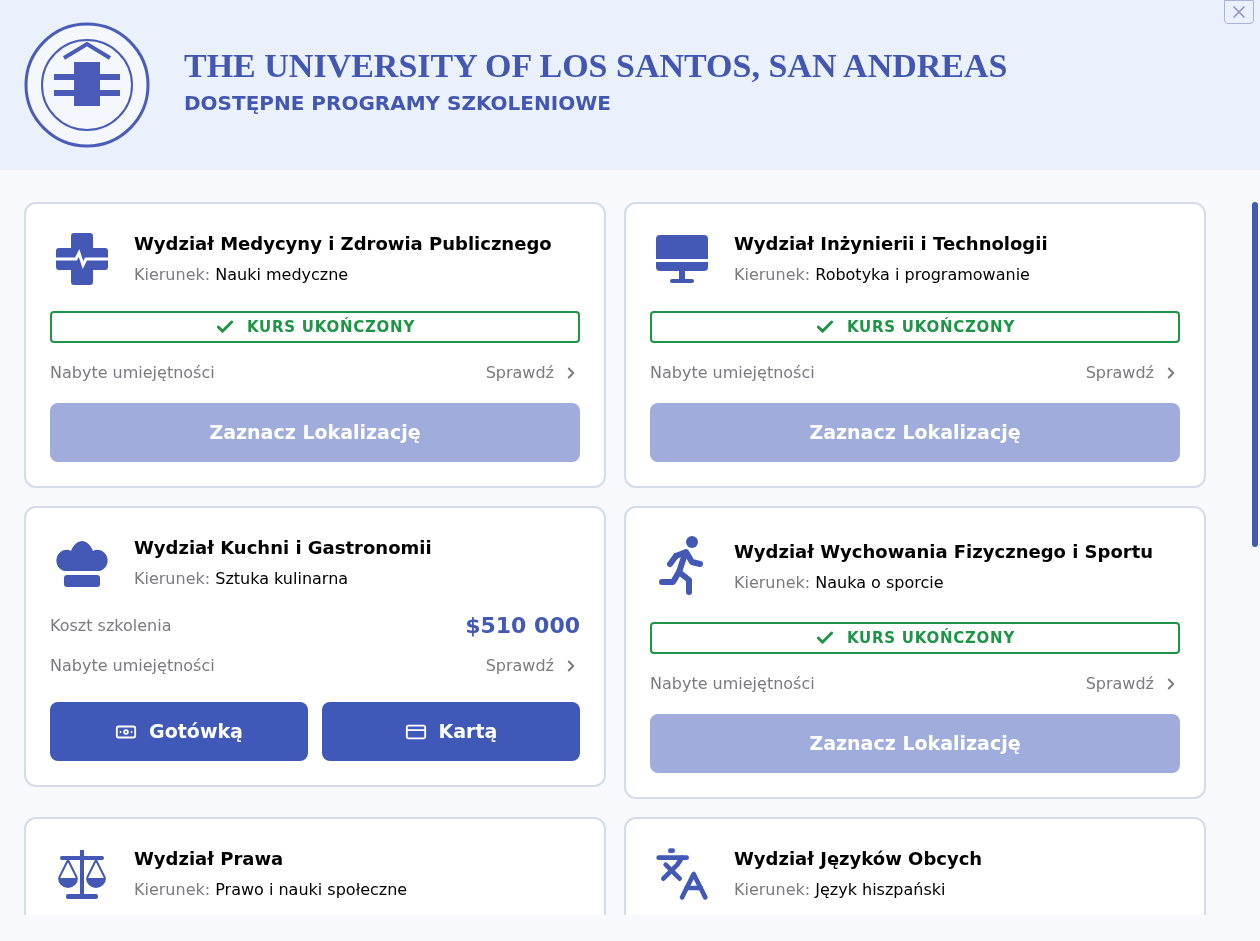 This screenshot has width=1260, height=941. I want to click on university-seal-icon, so click(87, 85).